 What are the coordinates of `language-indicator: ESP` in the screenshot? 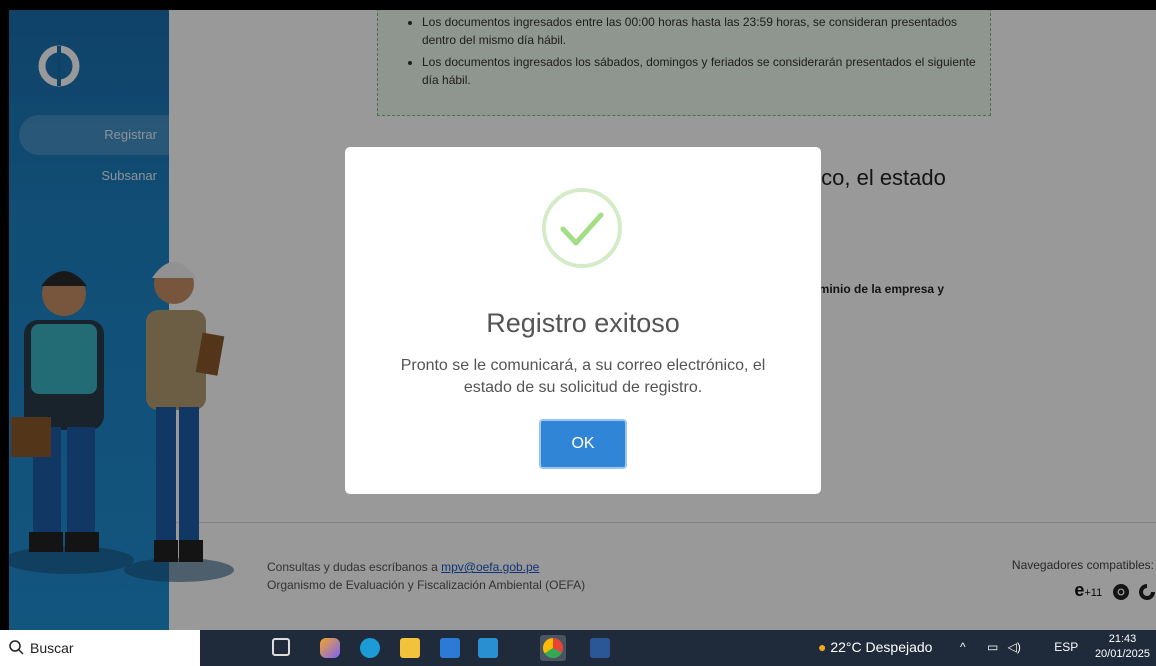 It's located at (1066, 647).